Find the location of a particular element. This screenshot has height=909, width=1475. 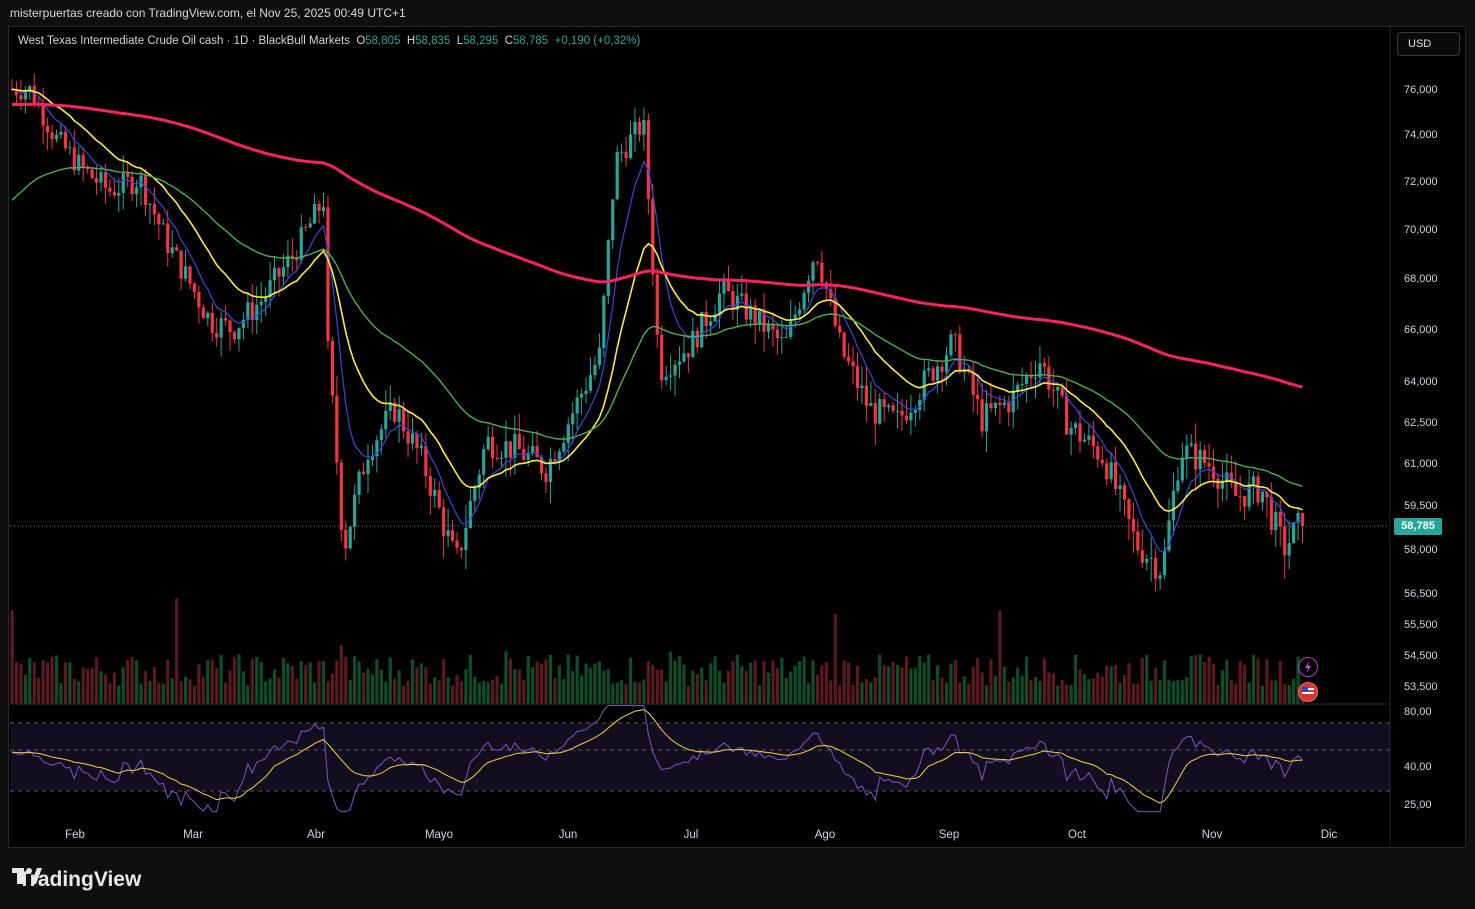

currency-button: USD is located at coordinates (1428, 44).